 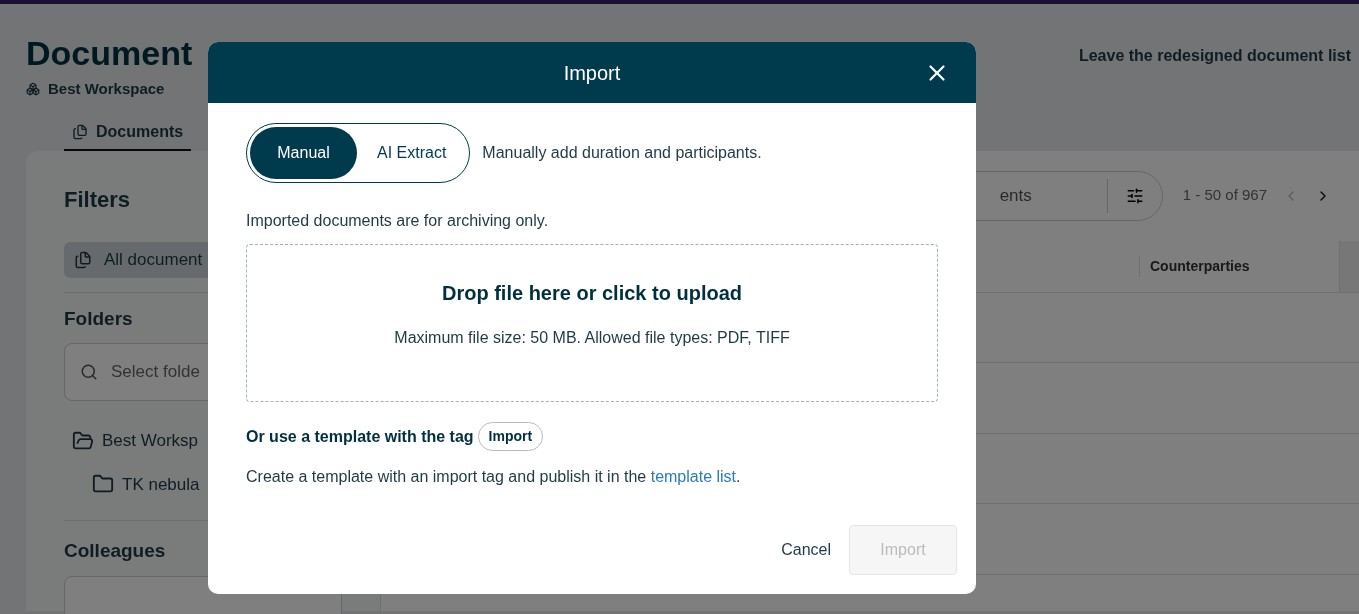 What do you see at coordinates (360, 436) in the screenshot?
I see `template-heading: Or use a template with the tag` at bounding box center [360, 436].